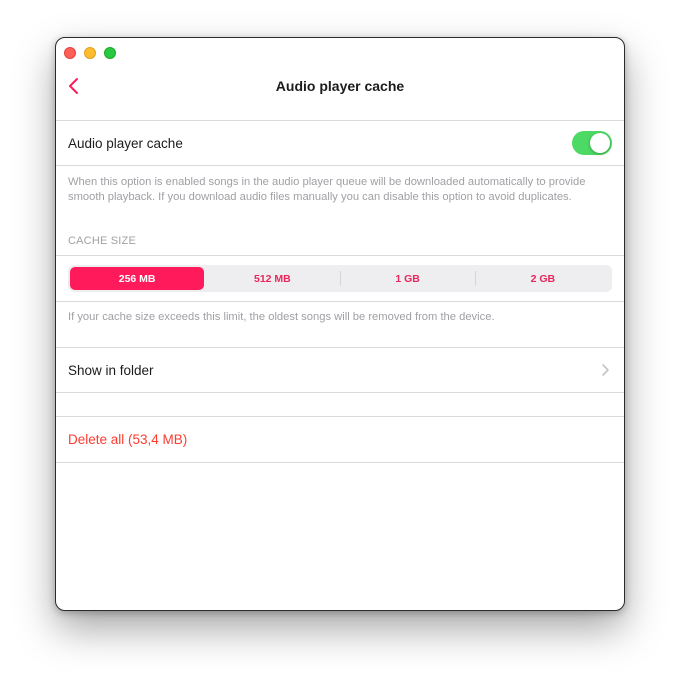 The image size is (681, 685). I want to click on cache-size-option-256mb: 256 MB, so click(137, 278).